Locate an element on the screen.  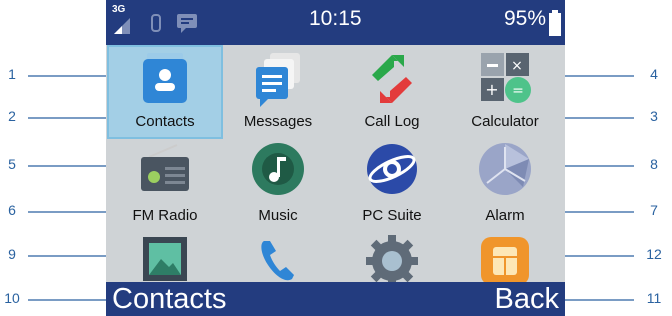
callout-3: 3 is located at coordinates (654, 116).